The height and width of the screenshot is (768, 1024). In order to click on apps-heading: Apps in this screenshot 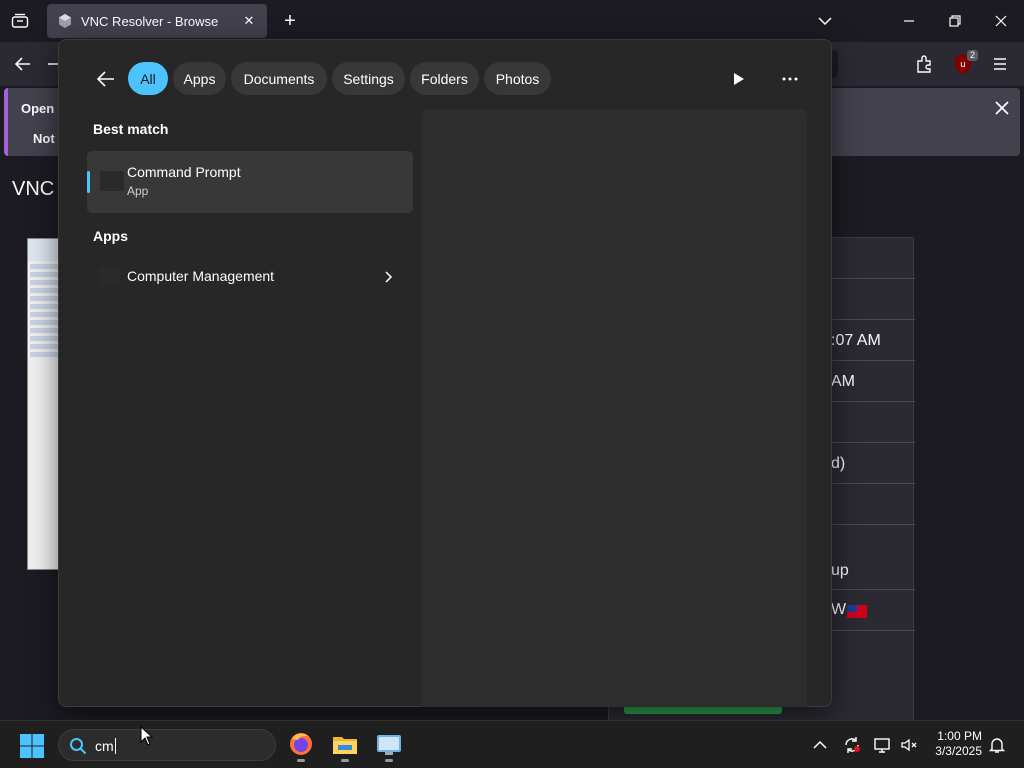, I will do `click(110, 236)`.